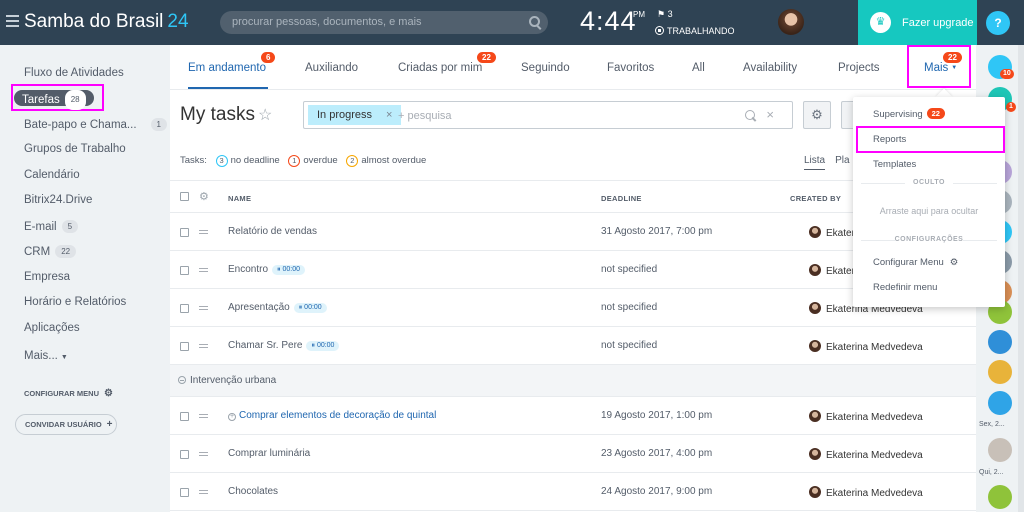 The width and height of the screenshot is (1024, 512). I want to click on task-deadline: 31 Agosto 2017, 7:00 pm, so click(656, 231).